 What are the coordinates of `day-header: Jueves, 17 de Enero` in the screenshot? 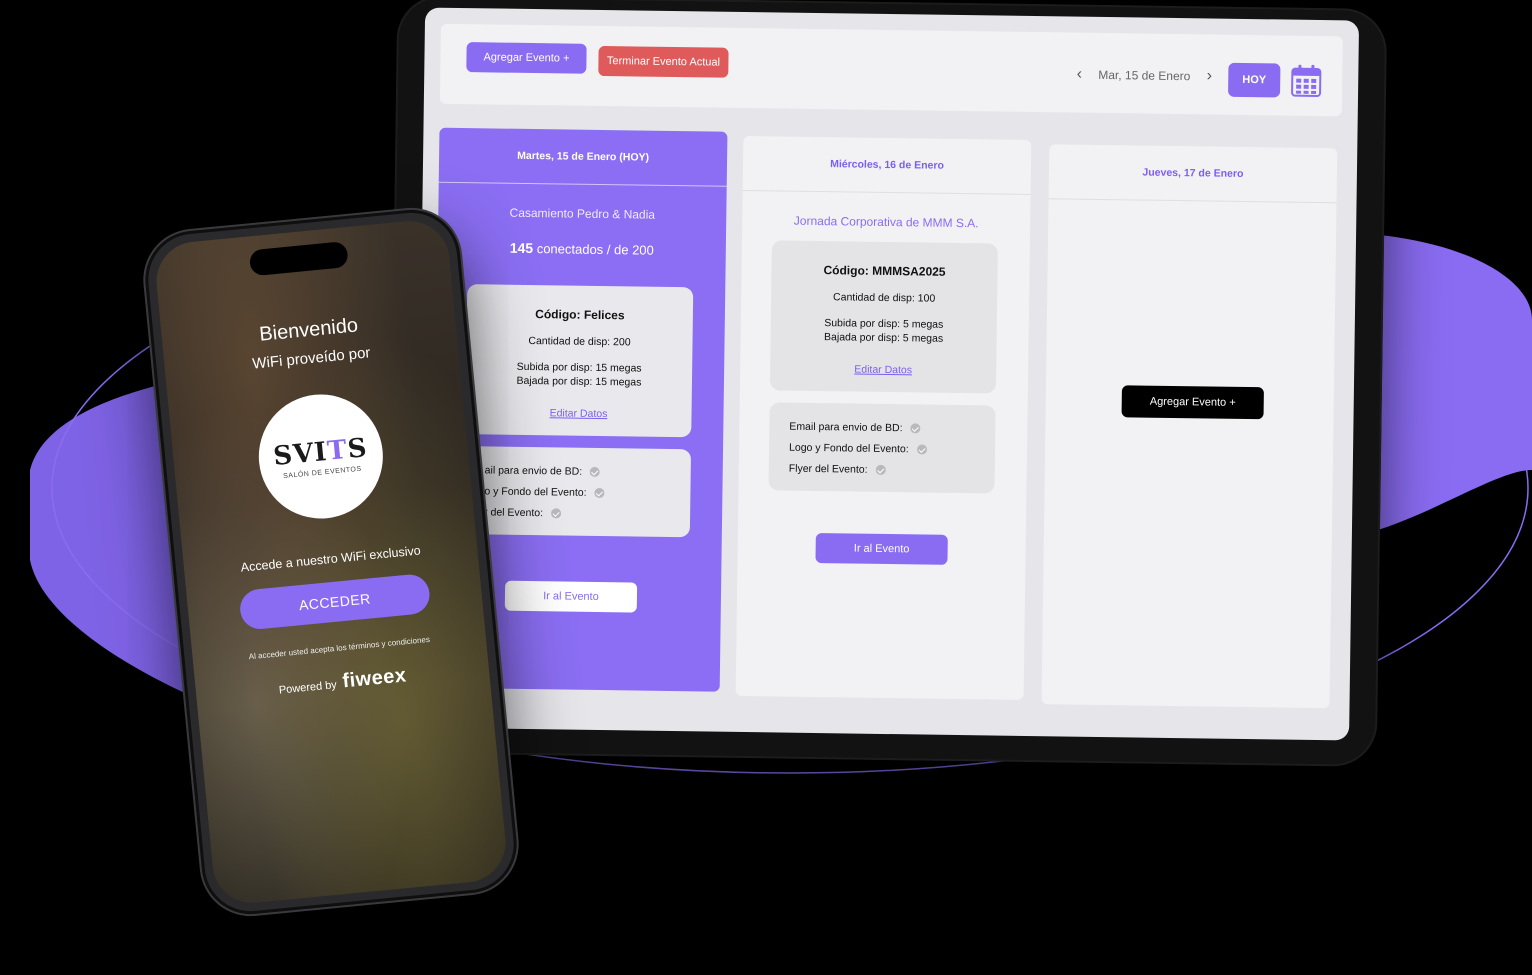 It's located at (1193, 174).